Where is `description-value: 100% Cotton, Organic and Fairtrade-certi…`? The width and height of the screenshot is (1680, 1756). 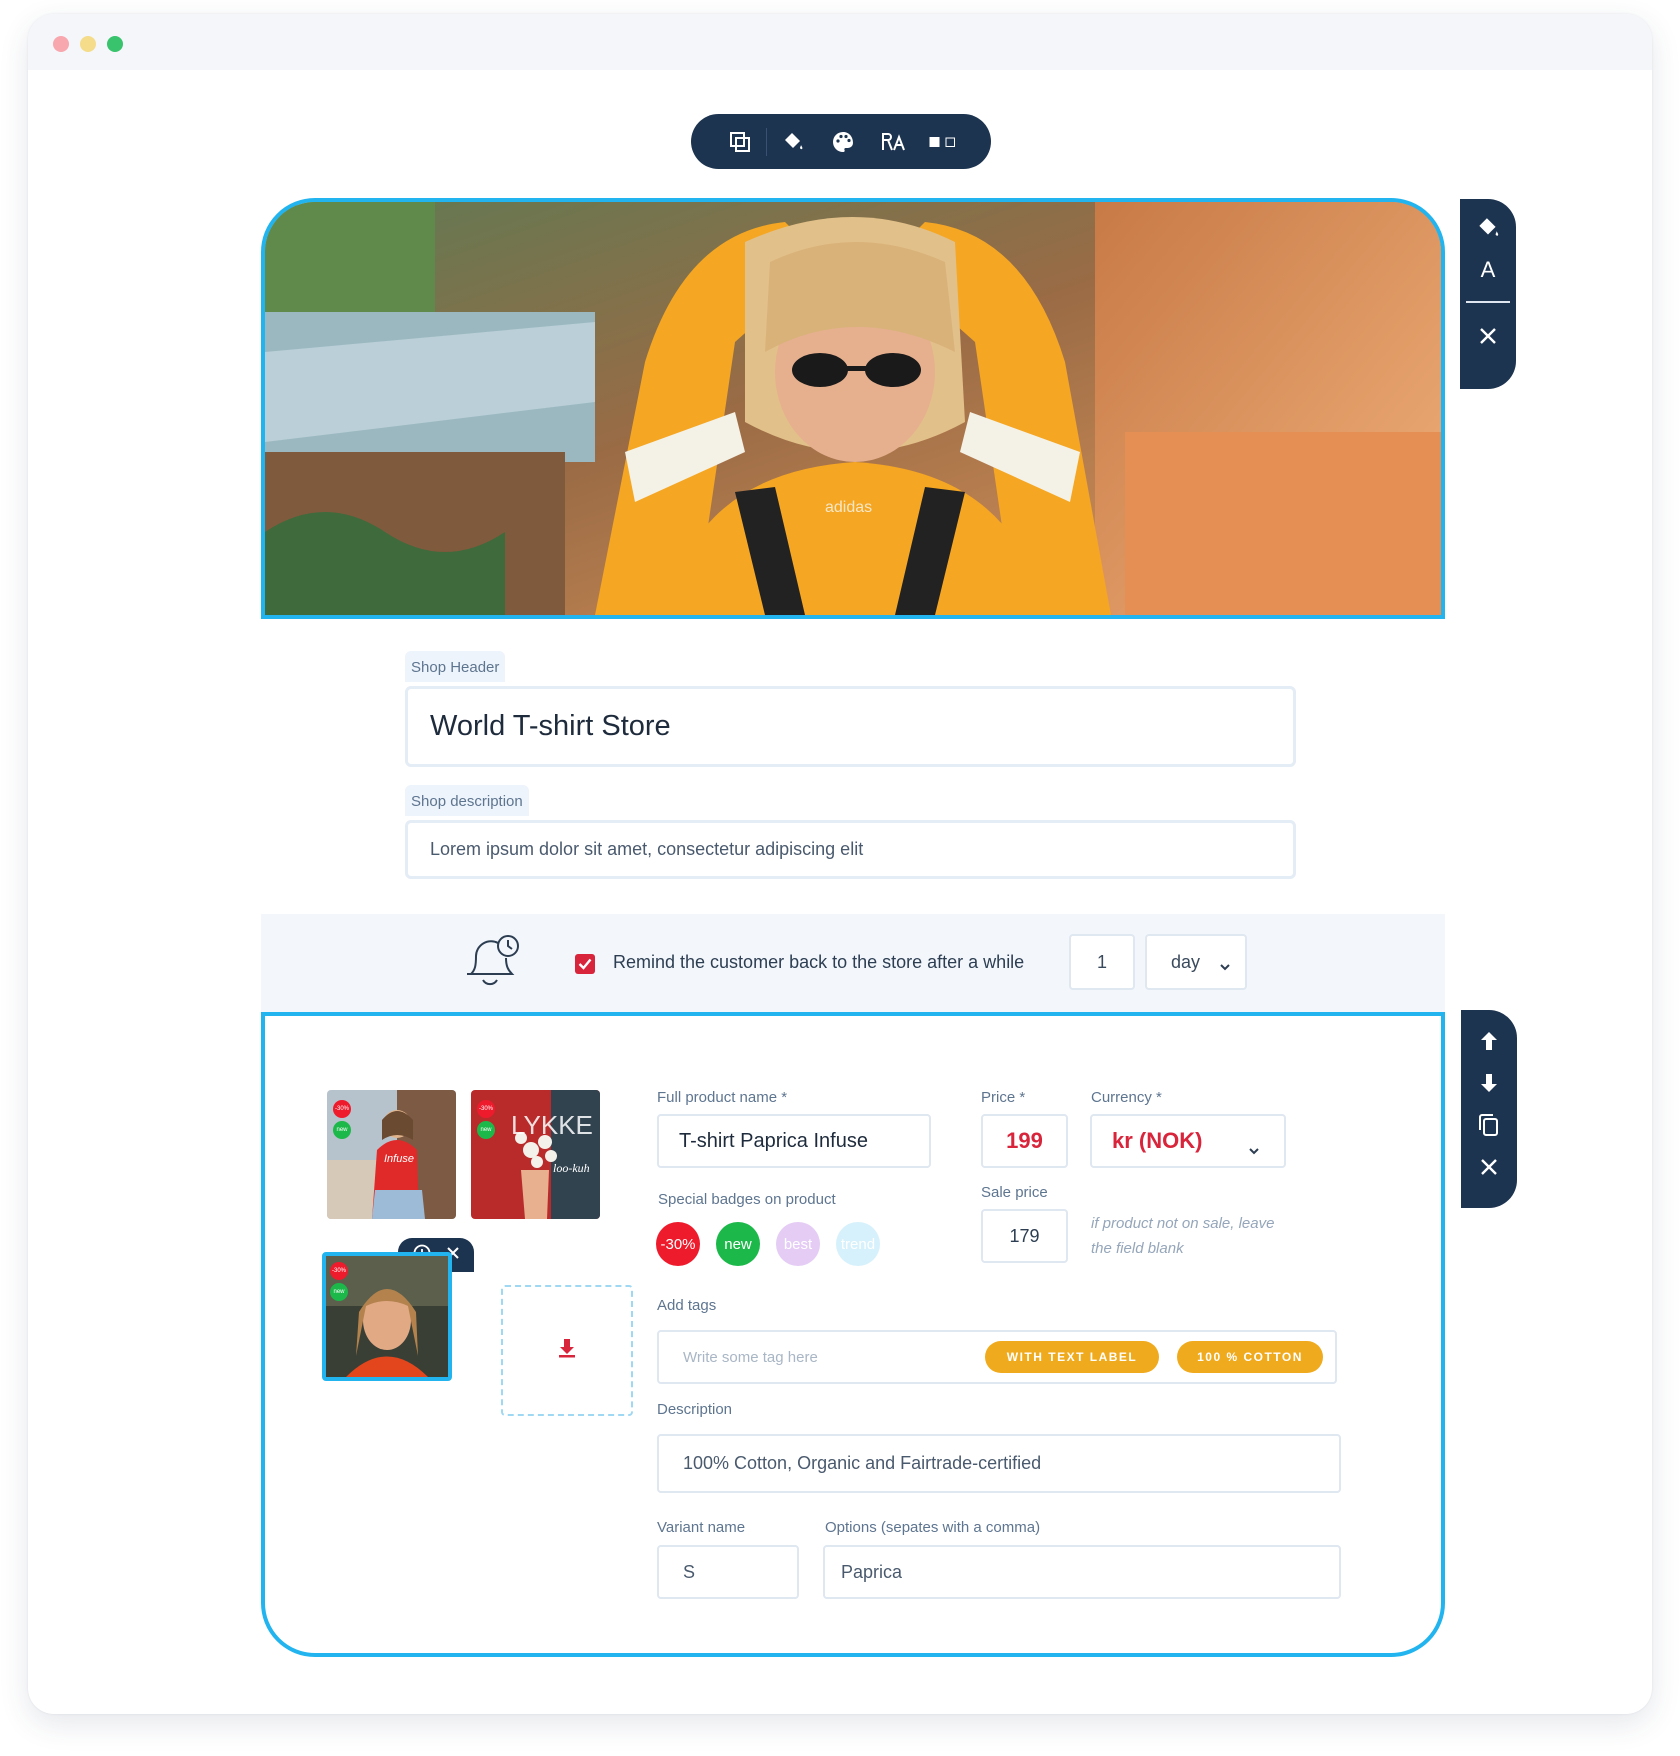 description-value: 100% Cotton, Organic and Fairtrade-certi… is located at coordinates (862, 1463).